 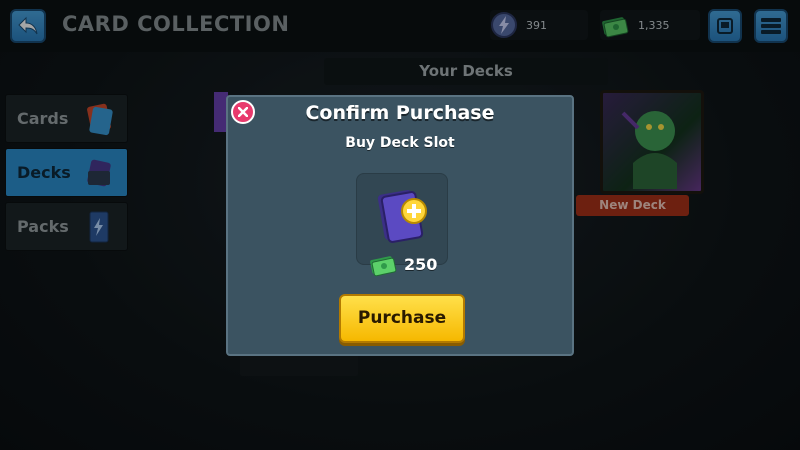 What do you see at coordinates (400, 113) in the screenshot?
I see `dialog-title: Confirm Purchase` at bounding box center [400, 113].